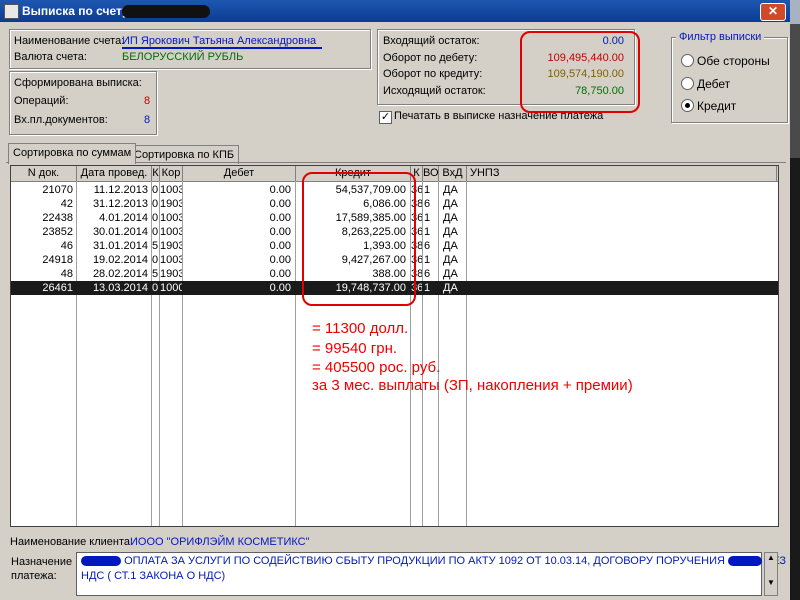 This screenshot has height=600, width=800. I want to click on filter-both-label: Обе стороны, so click(733, 61).